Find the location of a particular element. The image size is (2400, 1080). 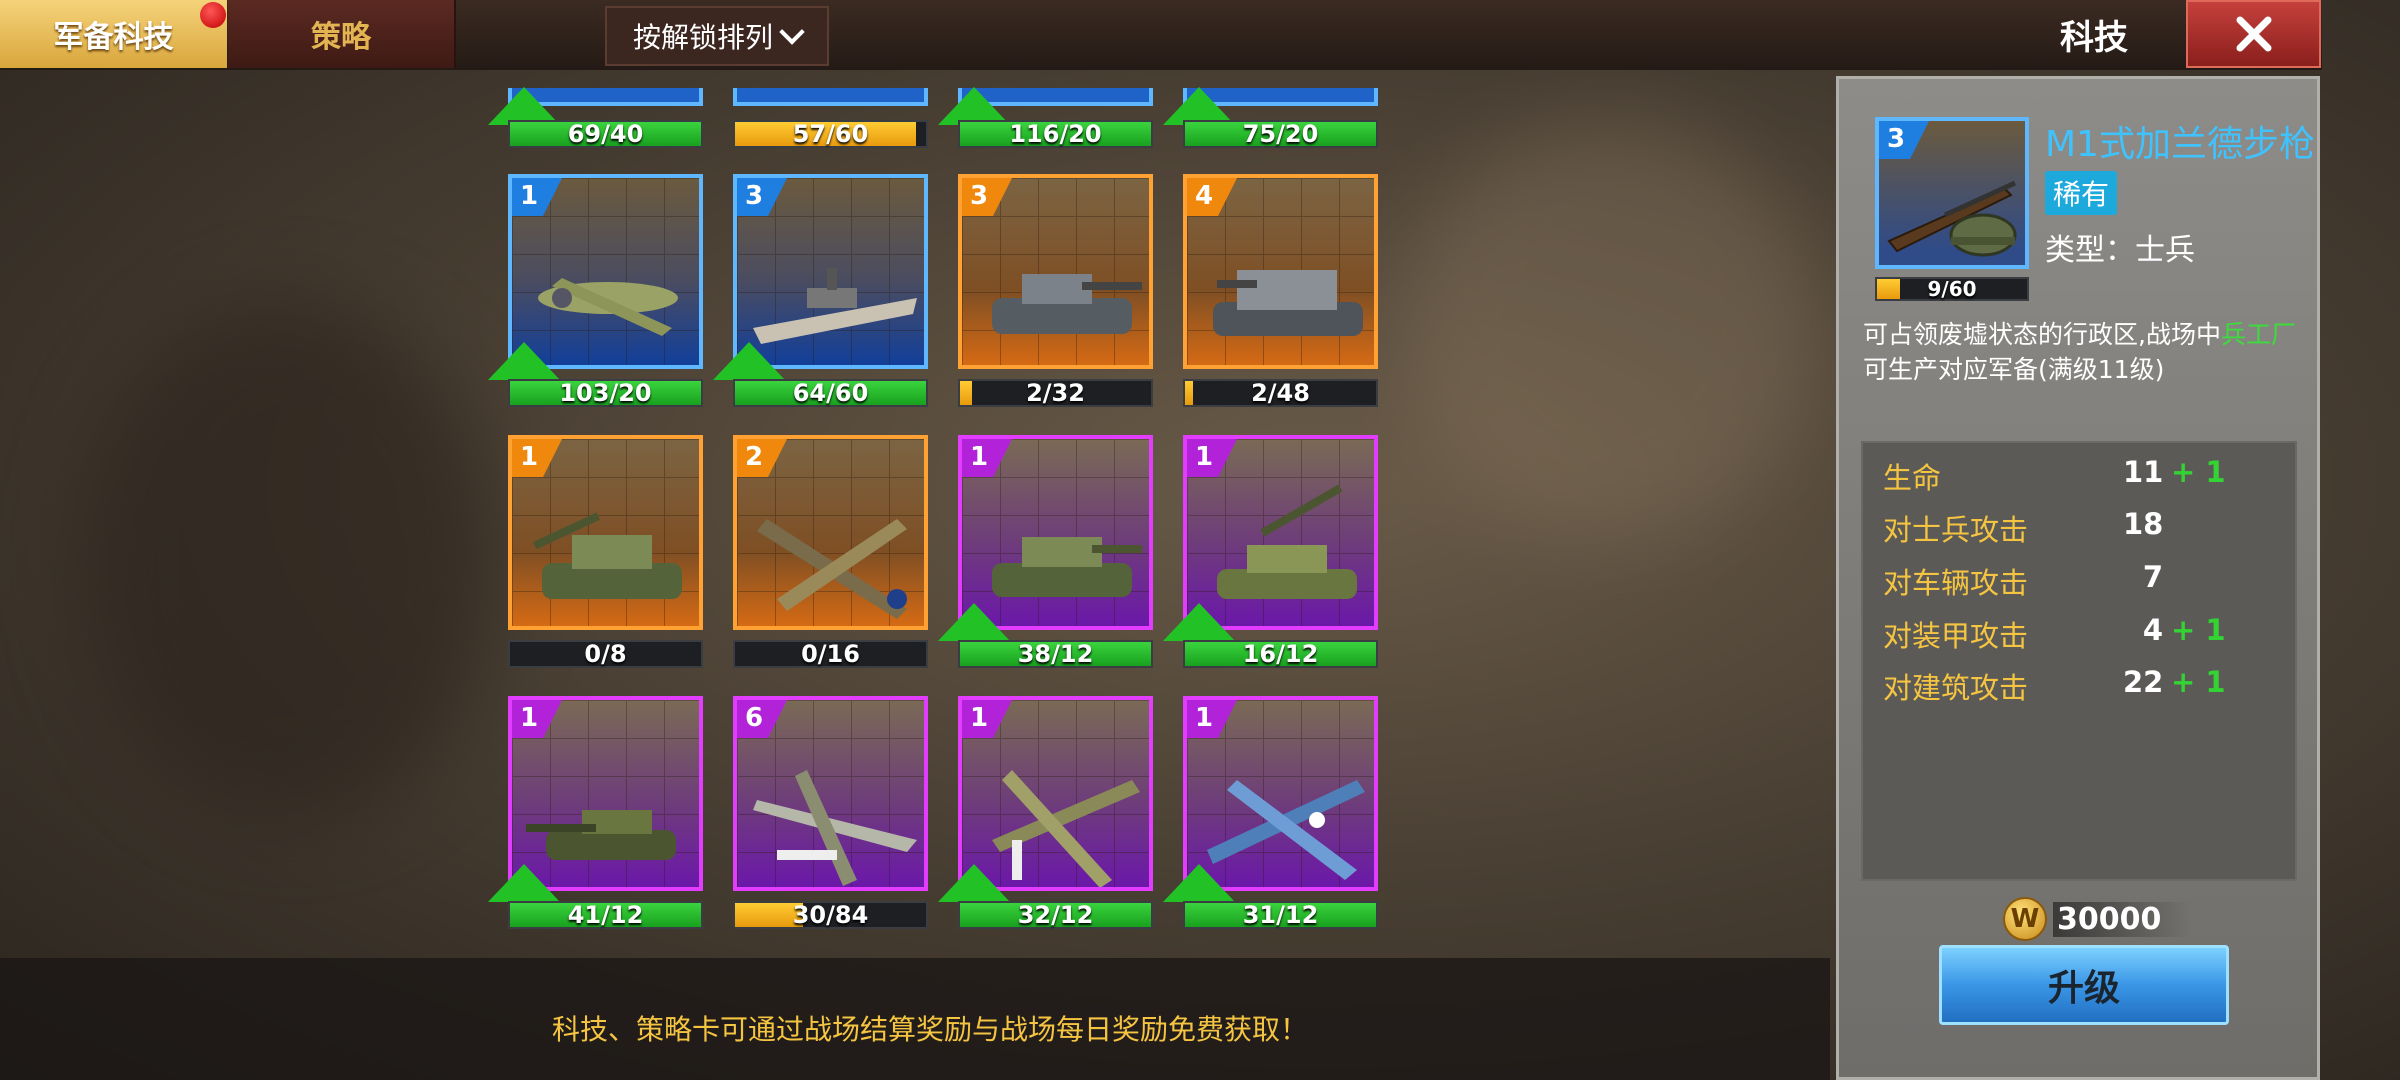

close-icon is located at coordinates (2253, 34).